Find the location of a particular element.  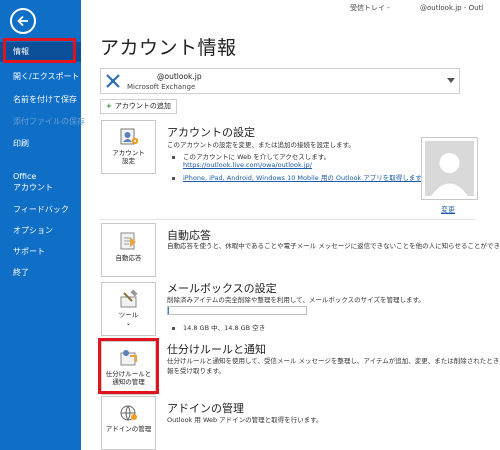

account-type: Microsoft Exchange is located at coordinates (161, 87).